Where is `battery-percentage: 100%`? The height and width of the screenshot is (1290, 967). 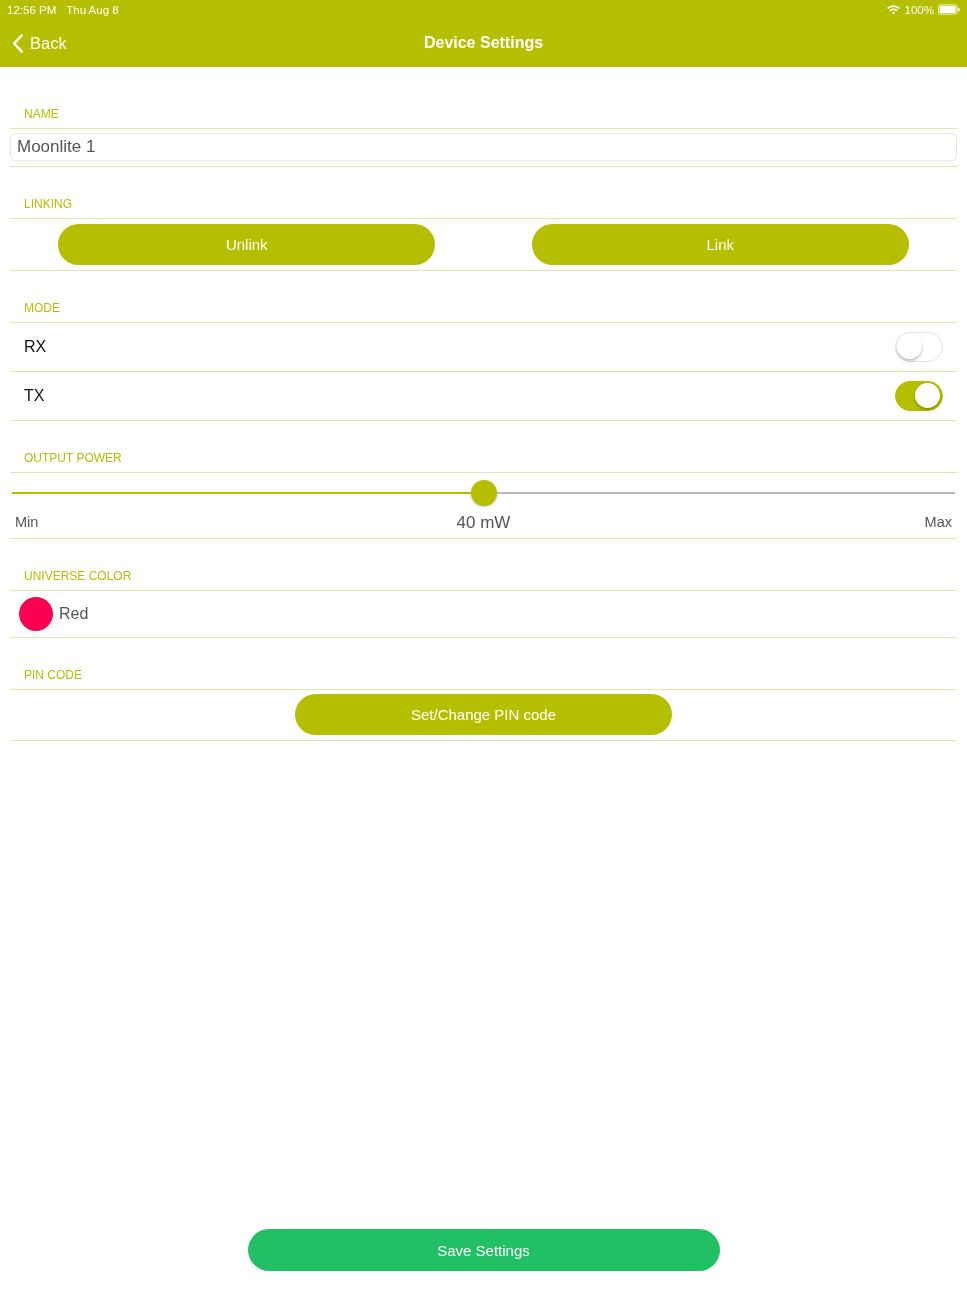 battery-percentage: 100% is located at coordinates (919, 9).